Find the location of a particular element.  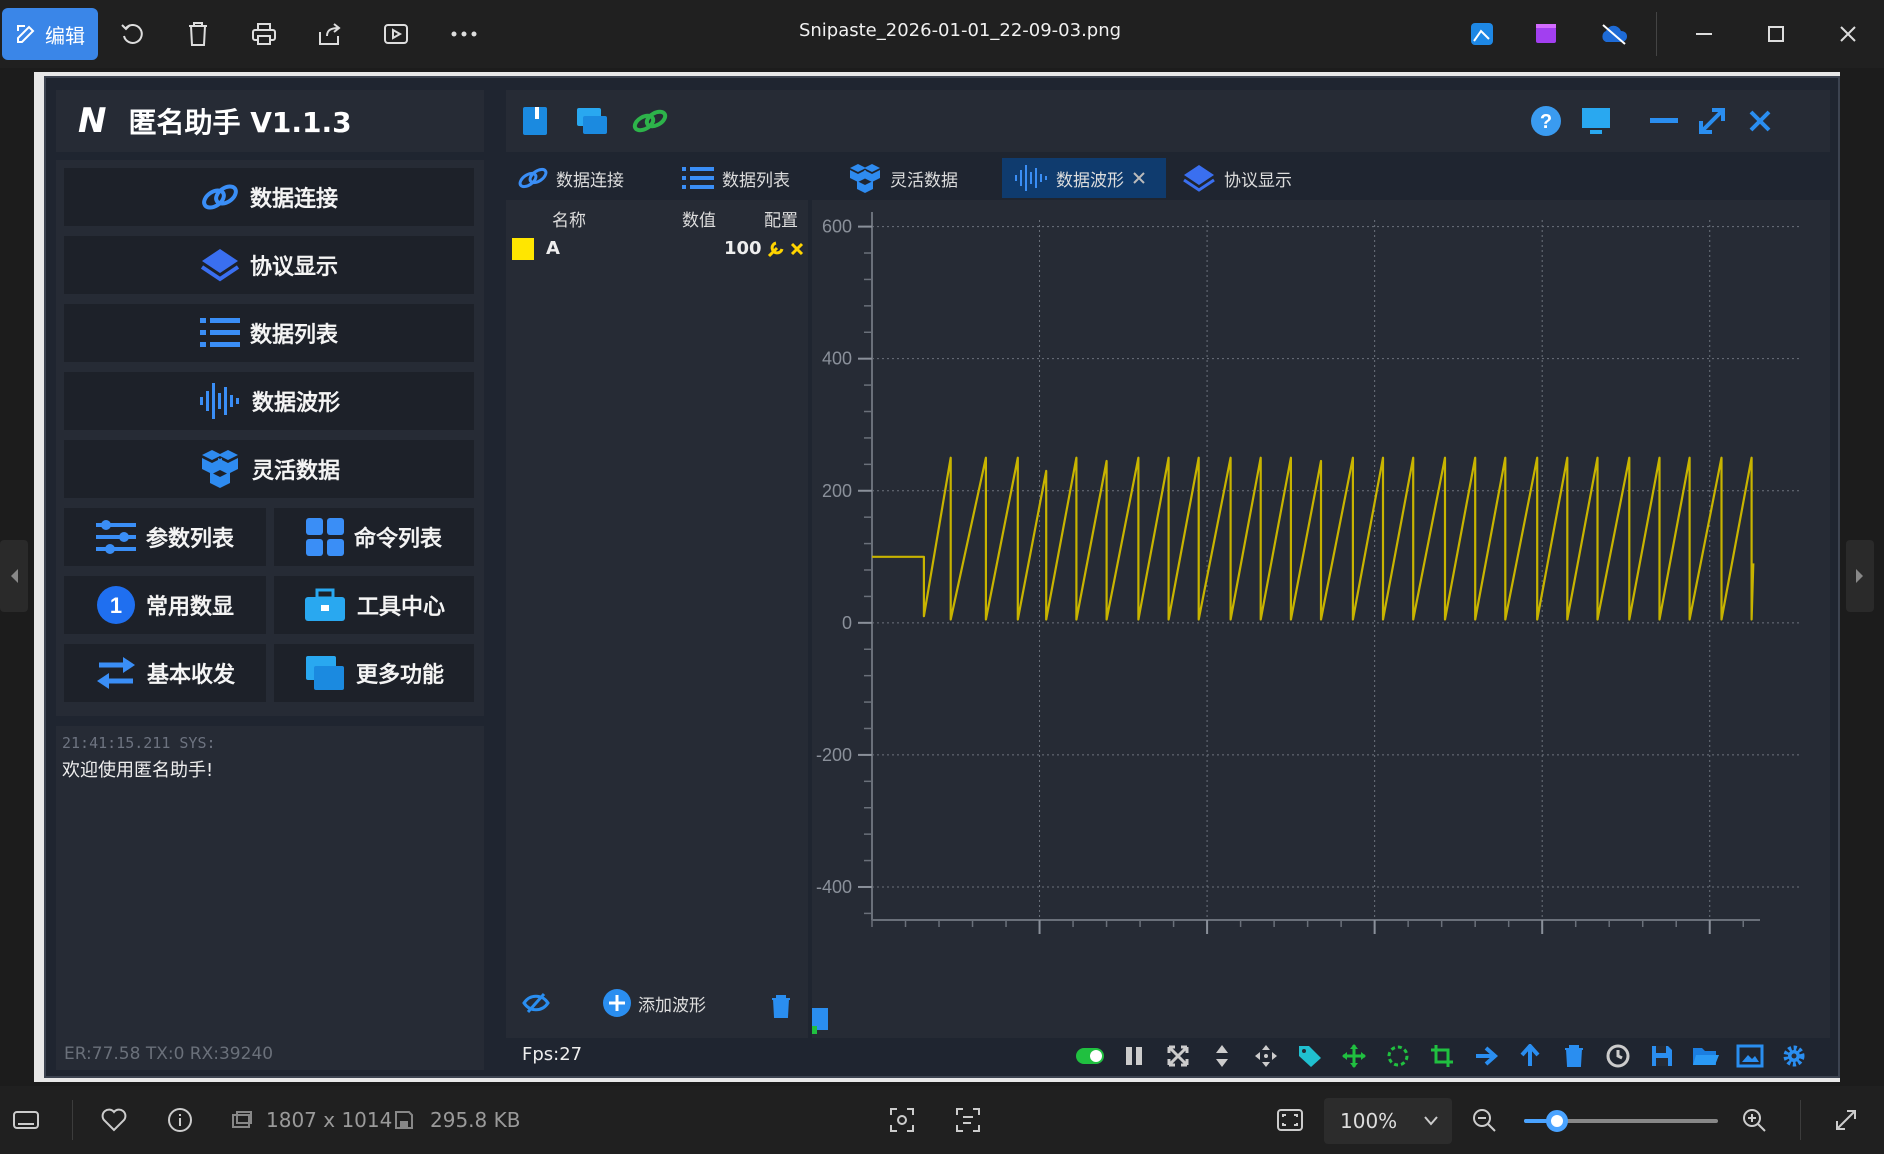

menu-waveform-button: 数据波形 is located at coordinates (269, 401).